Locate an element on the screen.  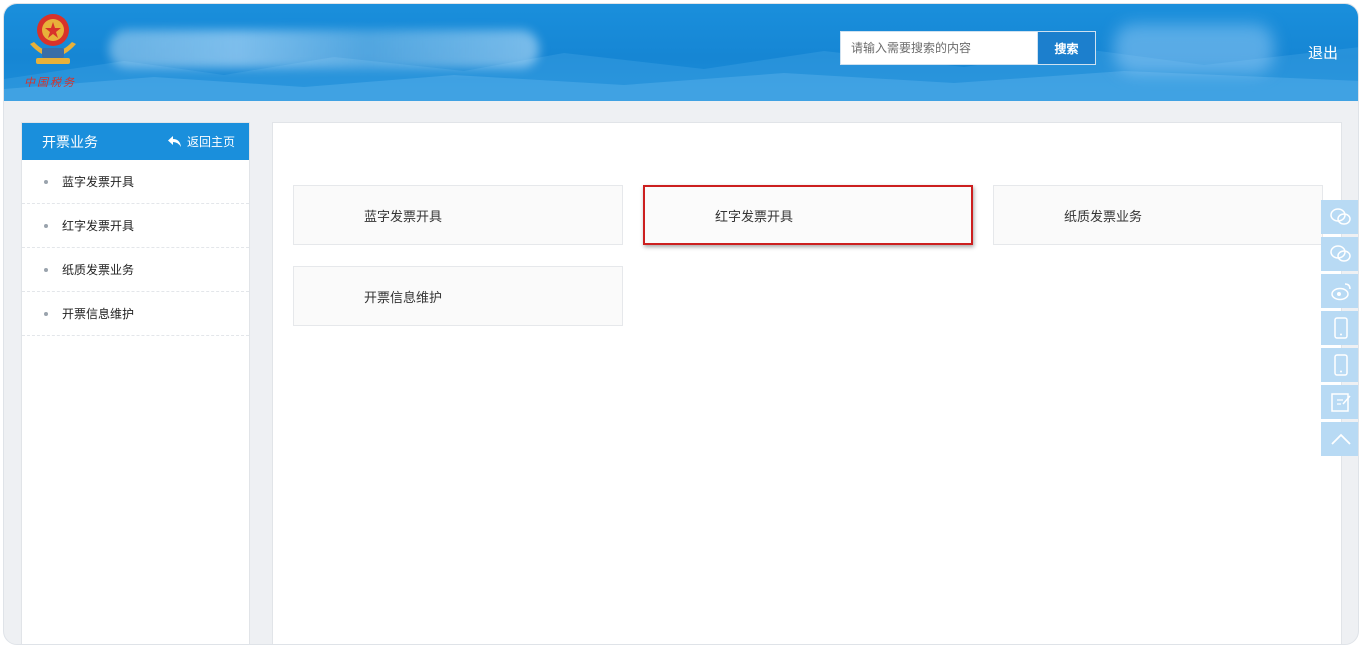
card-blue-invoice: 蓝字发票开具 is located at coordinates (458, 215).